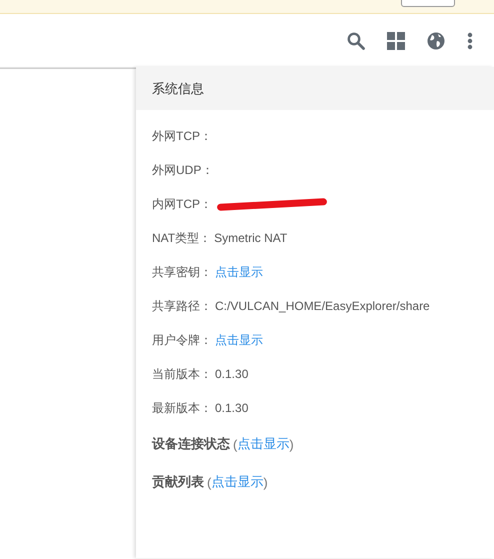  Describe the element at coordinates (178, 482) in the screenshot. I see `section-title: 贡献列表` at that location.